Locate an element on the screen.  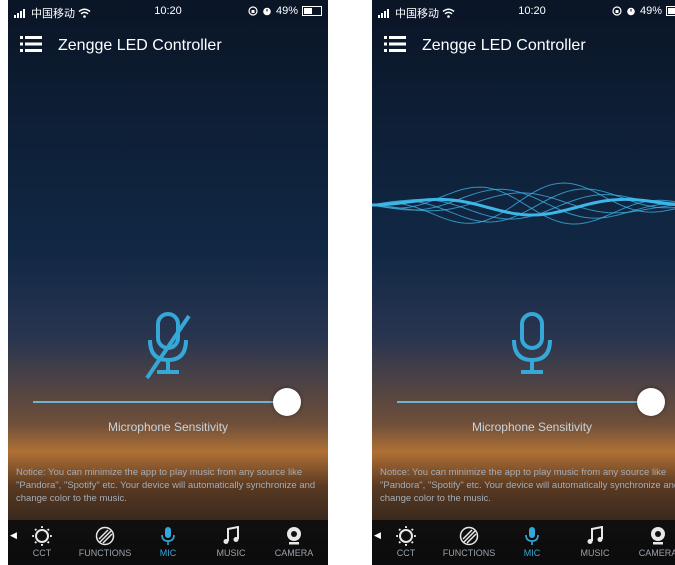
sound-wave-visualizer is located at coordinates (523, 203).